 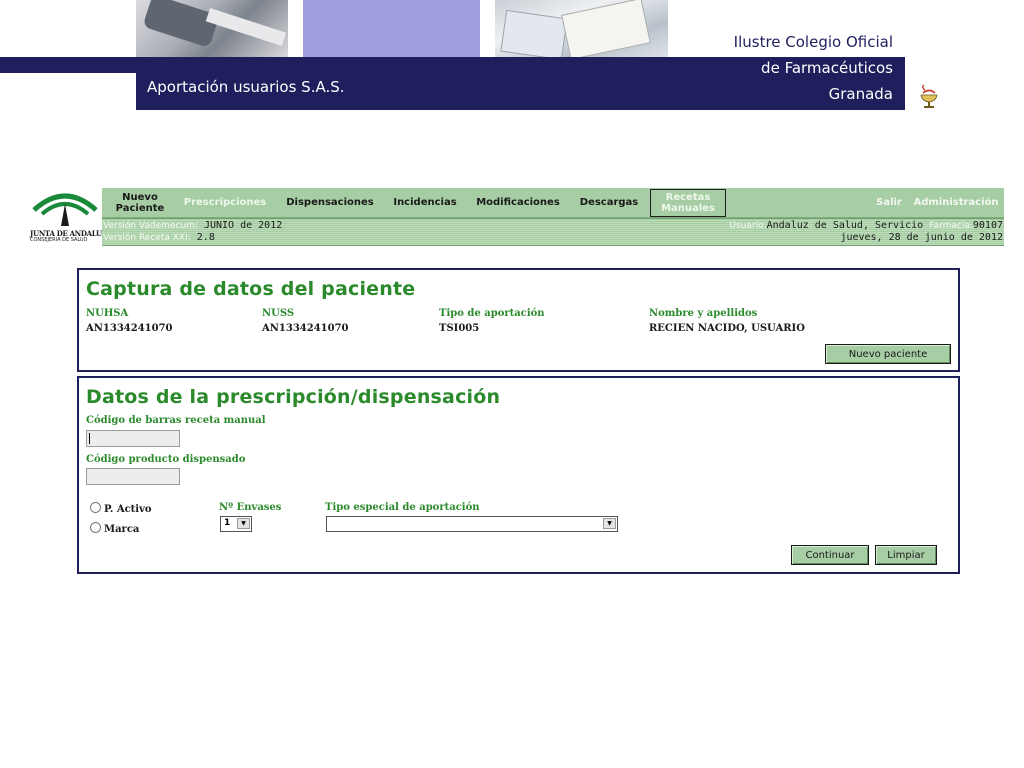 I want to click on tipo-especial-label: Tipo especial de aportación, so click(x=402, y=507).